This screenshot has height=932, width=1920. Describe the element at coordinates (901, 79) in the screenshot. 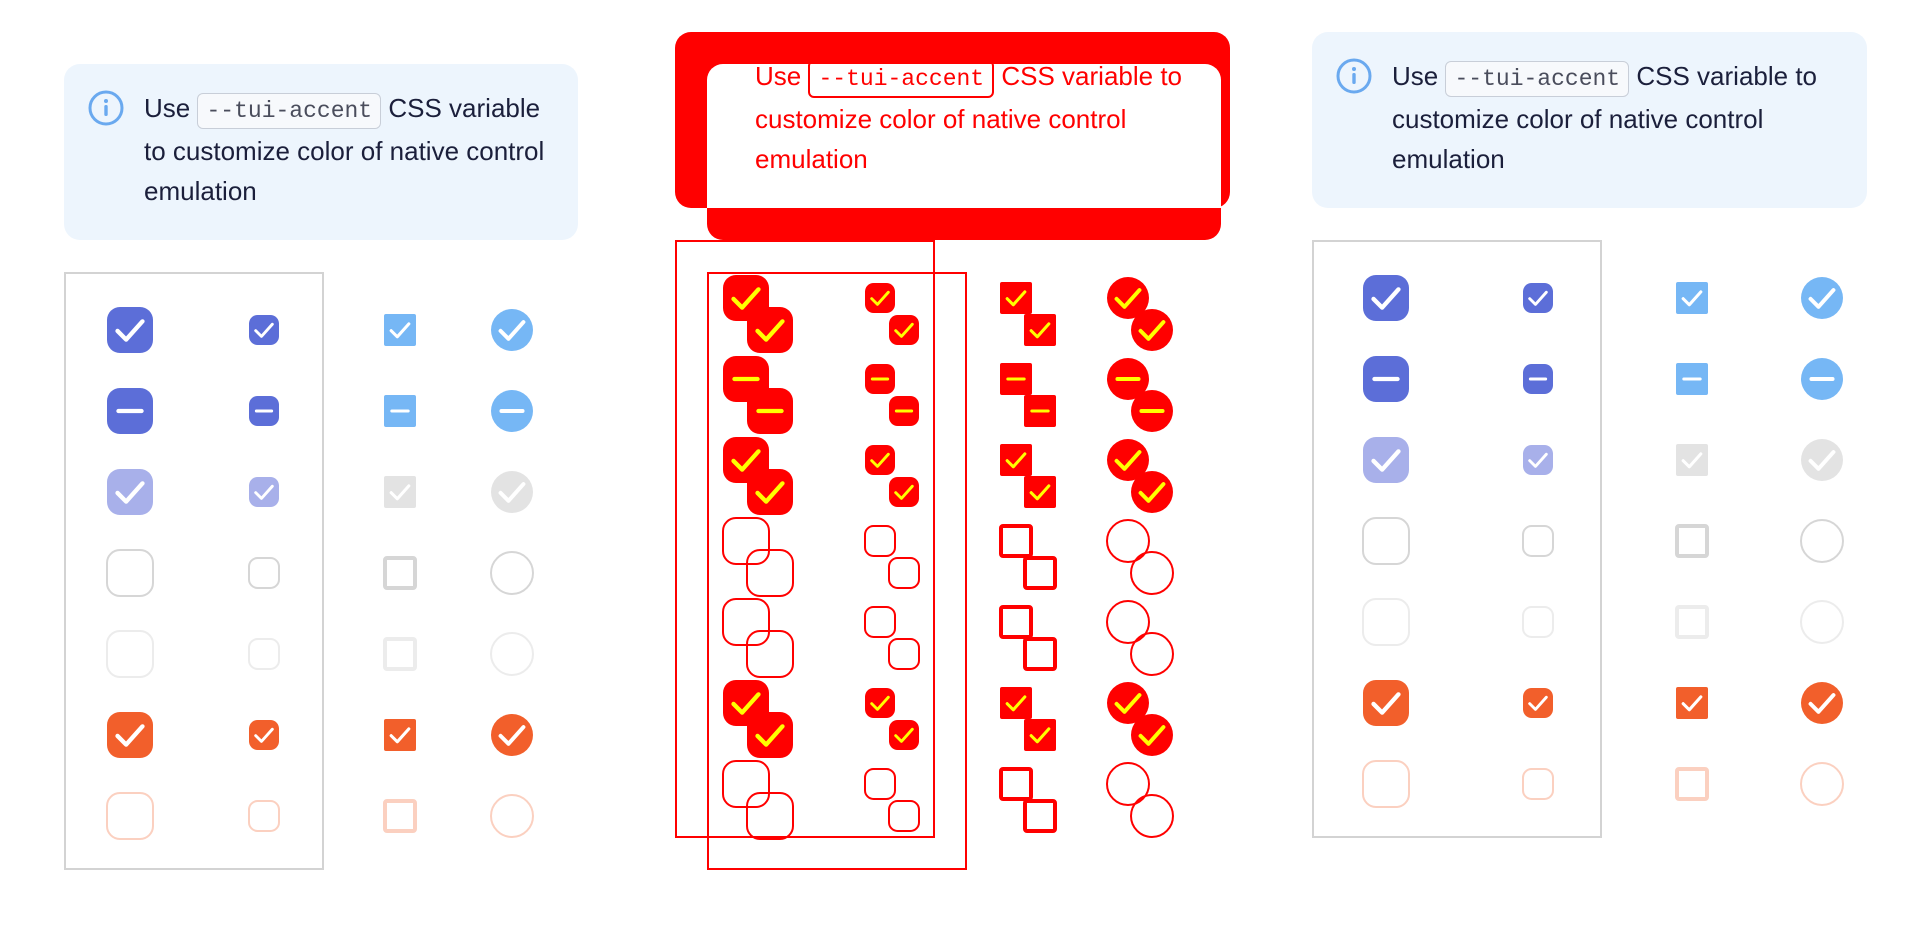

I see `diff-notice-code: --tui-accent` at that location.